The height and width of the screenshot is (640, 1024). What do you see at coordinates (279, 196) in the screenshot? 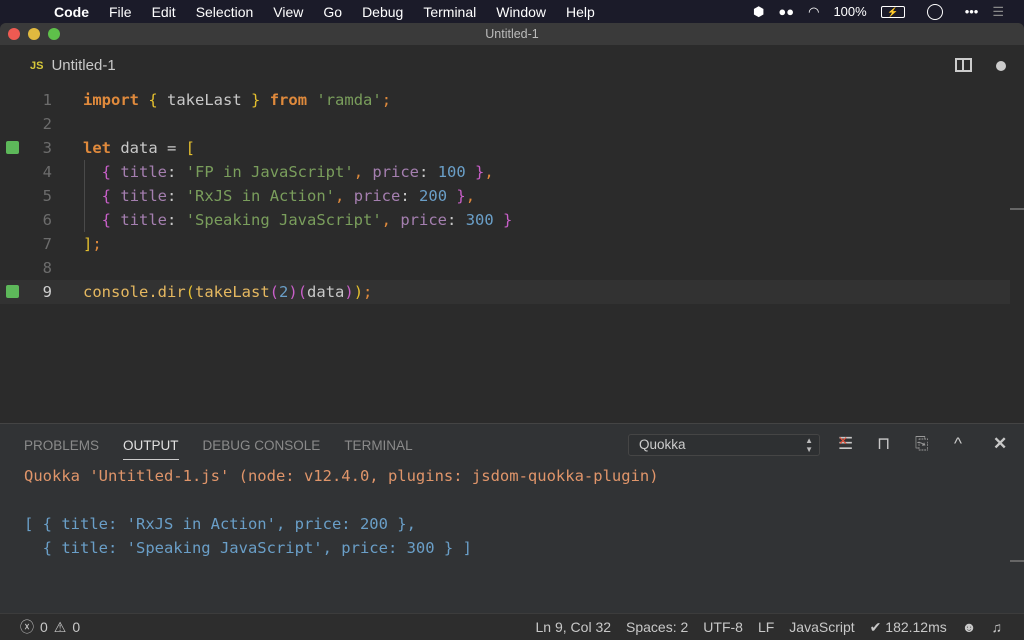
I see `code-text: { title: 'RxJS in Action', price: 200 },` at bounding box center [279, 196].